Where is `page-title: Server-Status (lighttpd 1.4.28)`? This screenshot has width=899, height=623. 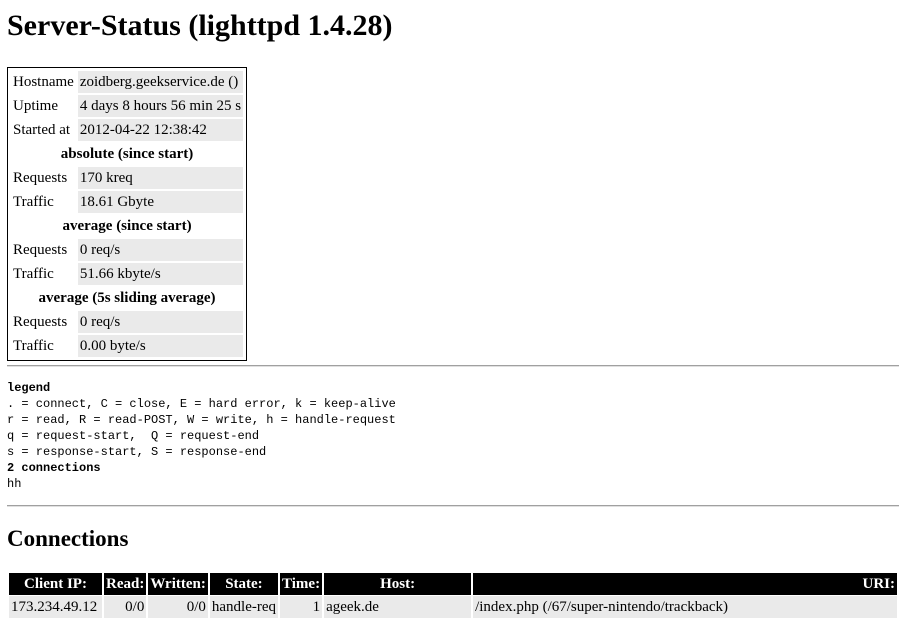 page-title: Server-Status (lighttpd 1.4.28) is located at coordinates (200, 25).